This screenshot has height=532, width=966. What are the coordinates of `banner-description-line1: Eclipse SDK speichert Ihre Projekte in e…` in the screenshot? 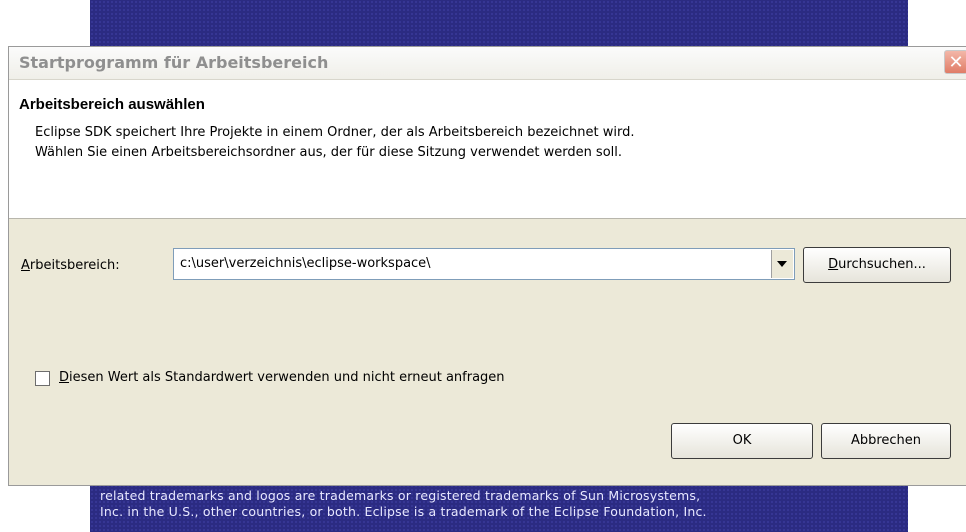 It's located at (335, 132).